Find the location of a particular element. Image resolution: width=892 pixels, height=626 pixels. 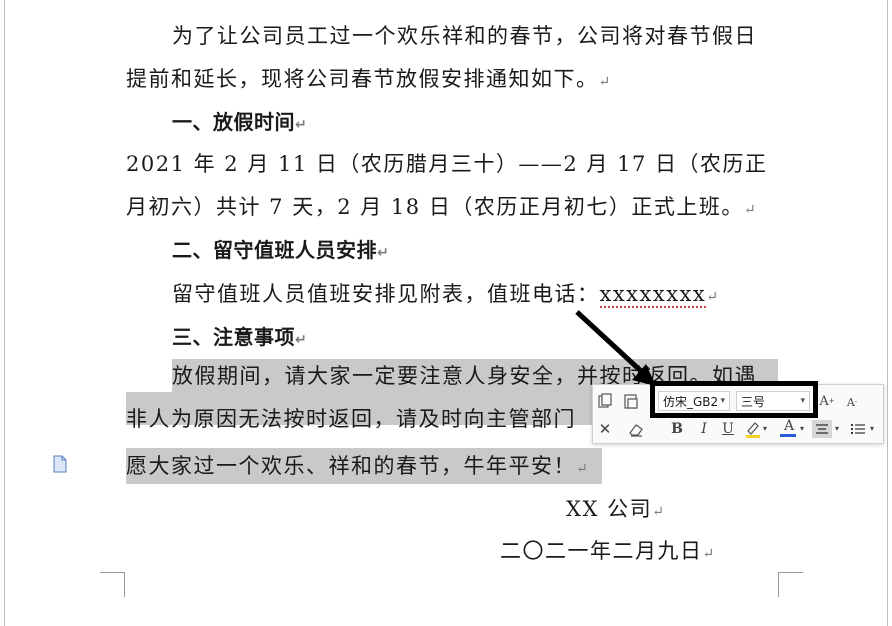

paragraph-intro-line1: 为了让公司员工过一个欢乐祥和的春节，公司将对春节假日 is located at coordinates (464, 36).